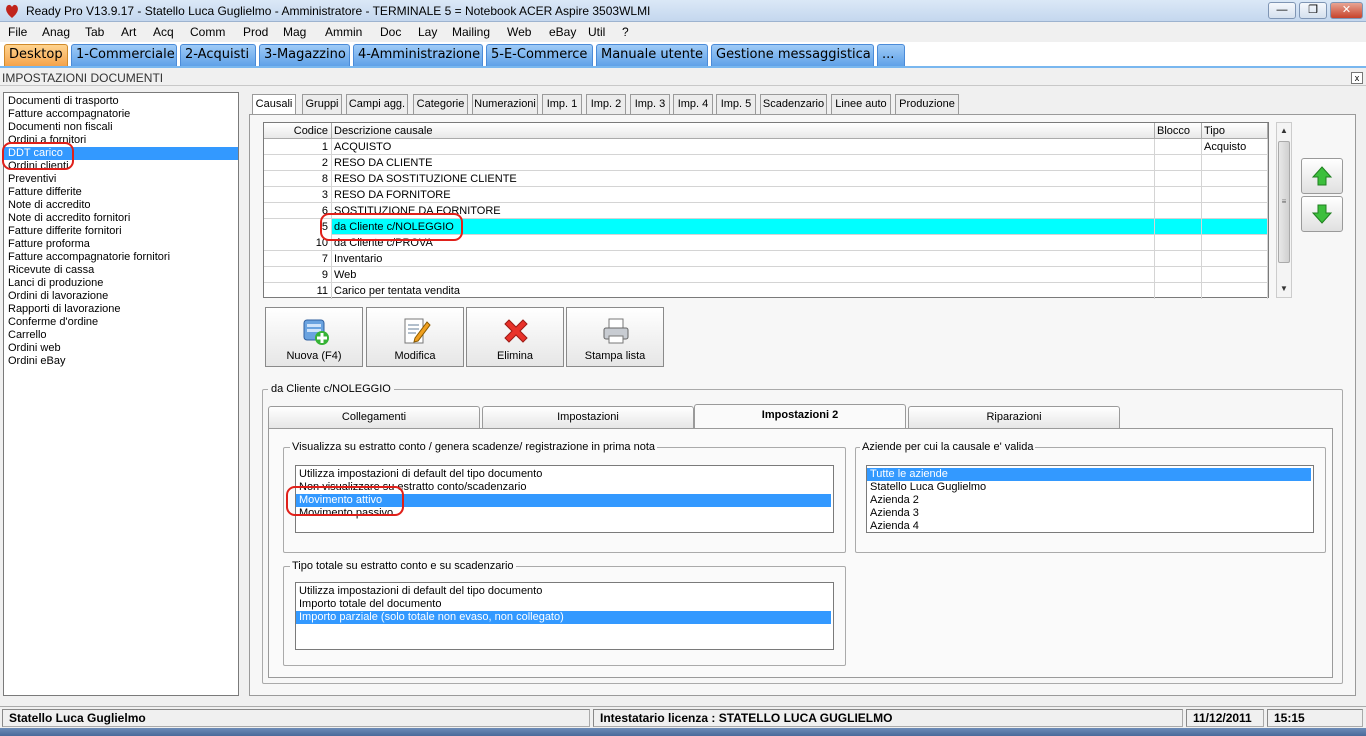 The image size is (1366, 736). What do you see at coordinates (562, 32) in the screenshot?
I see `menu-ebay: eBay` at bounding box center [562, 32].